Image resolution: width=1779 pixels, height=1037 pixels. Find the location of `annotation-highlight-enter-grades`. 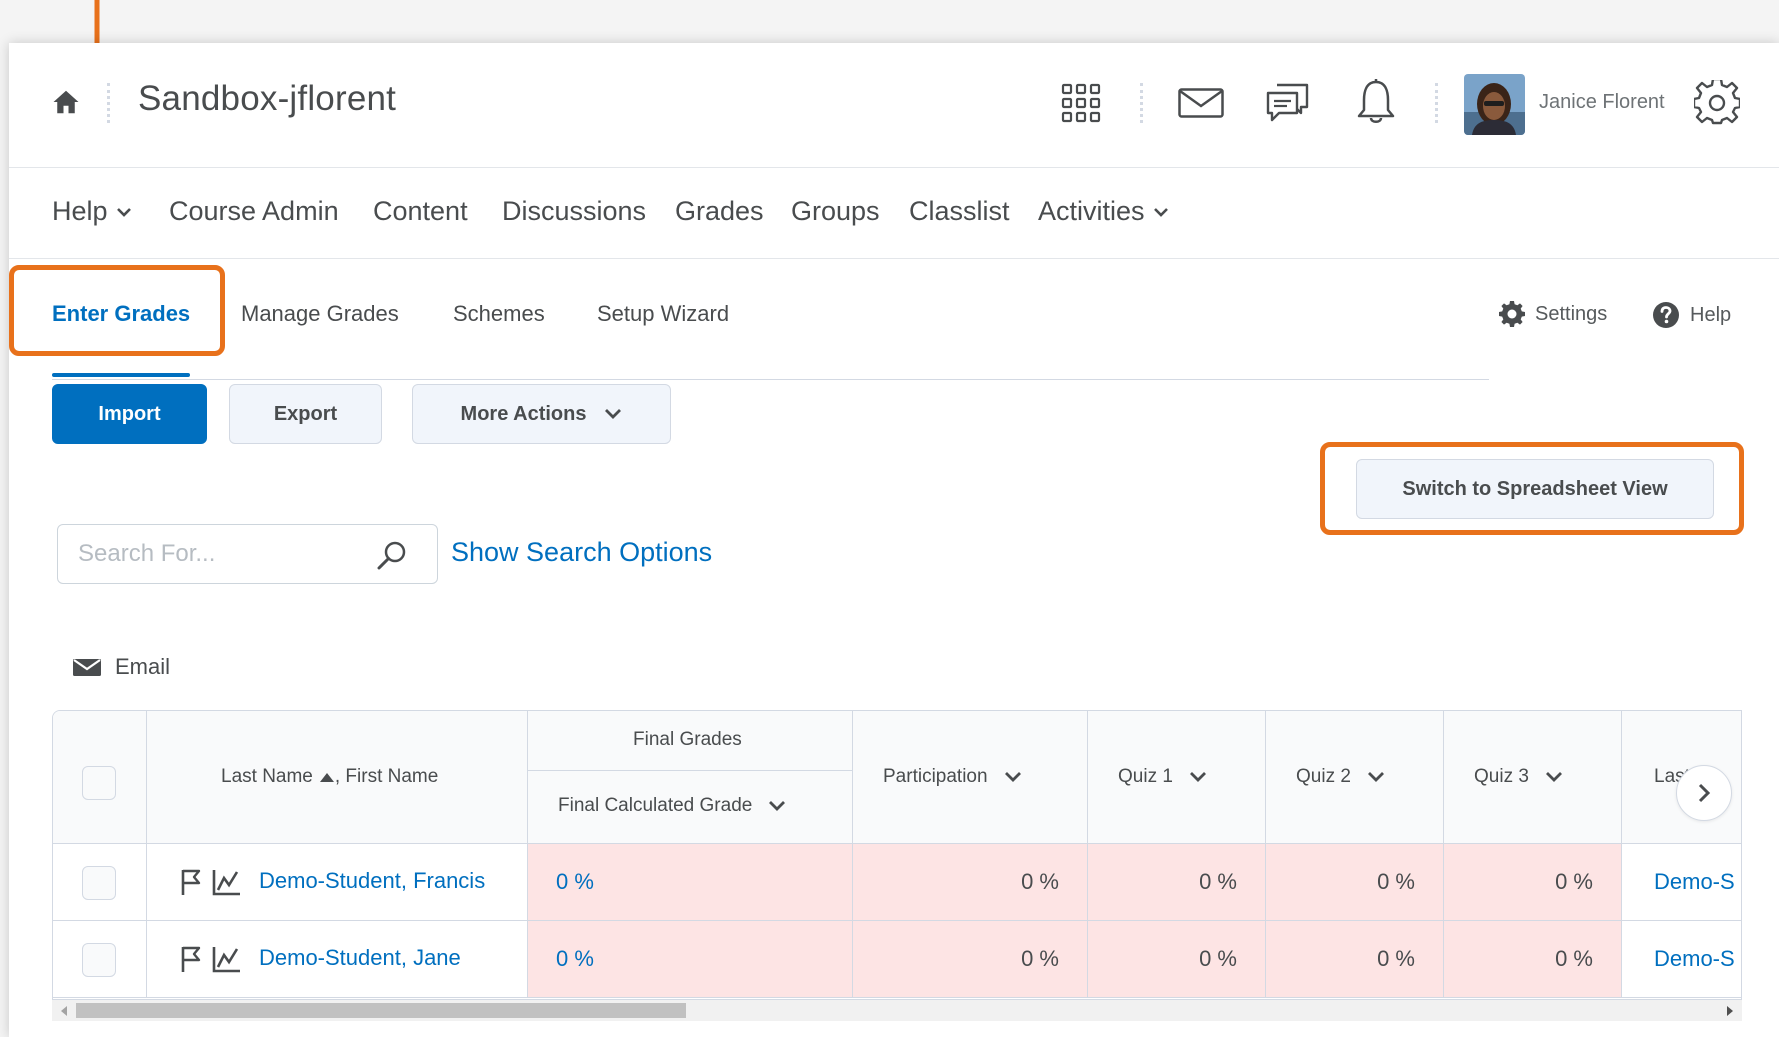

annotation-highlight-enter-grades is located at coordinates (117, 310).